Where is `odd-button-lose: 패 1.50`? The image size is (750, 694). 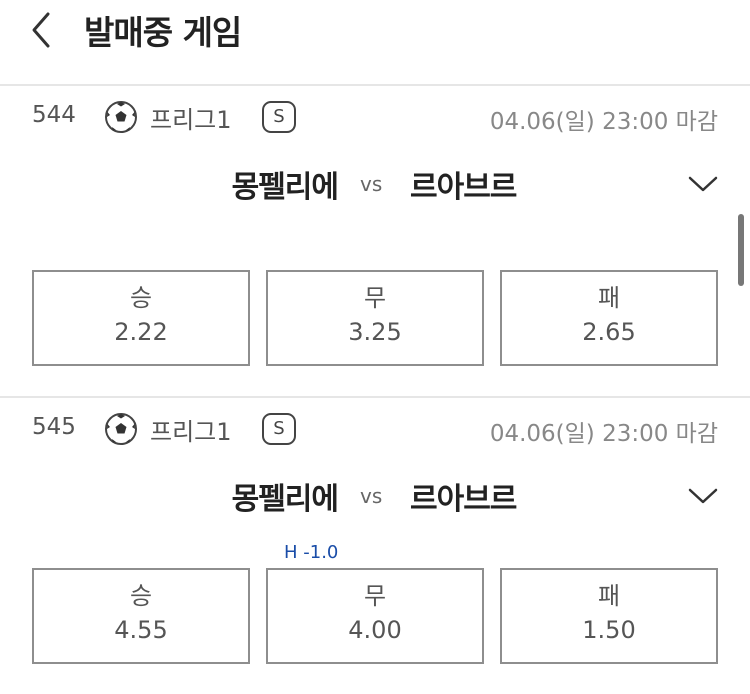
odd-button-lose: 패 1.50 is located at coordinates (609, 616).